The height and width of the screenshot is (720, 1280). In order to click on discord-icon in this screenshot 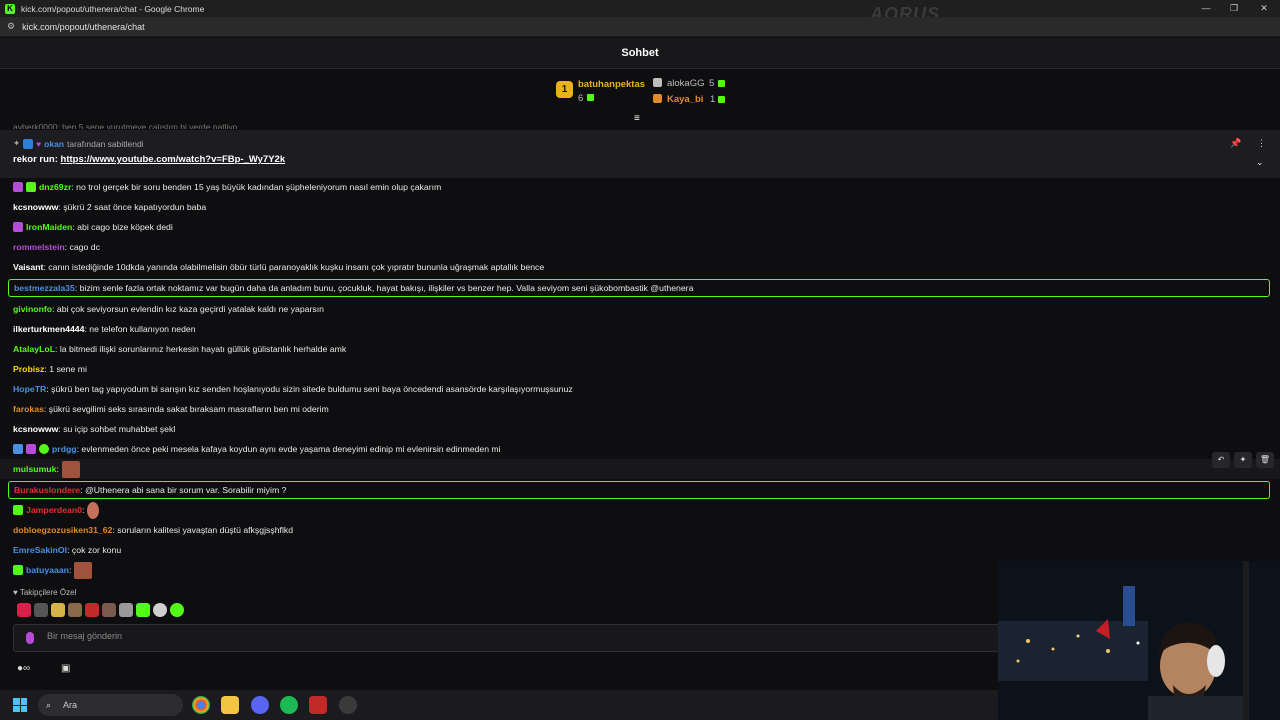, I will do `click(260, 705)`.